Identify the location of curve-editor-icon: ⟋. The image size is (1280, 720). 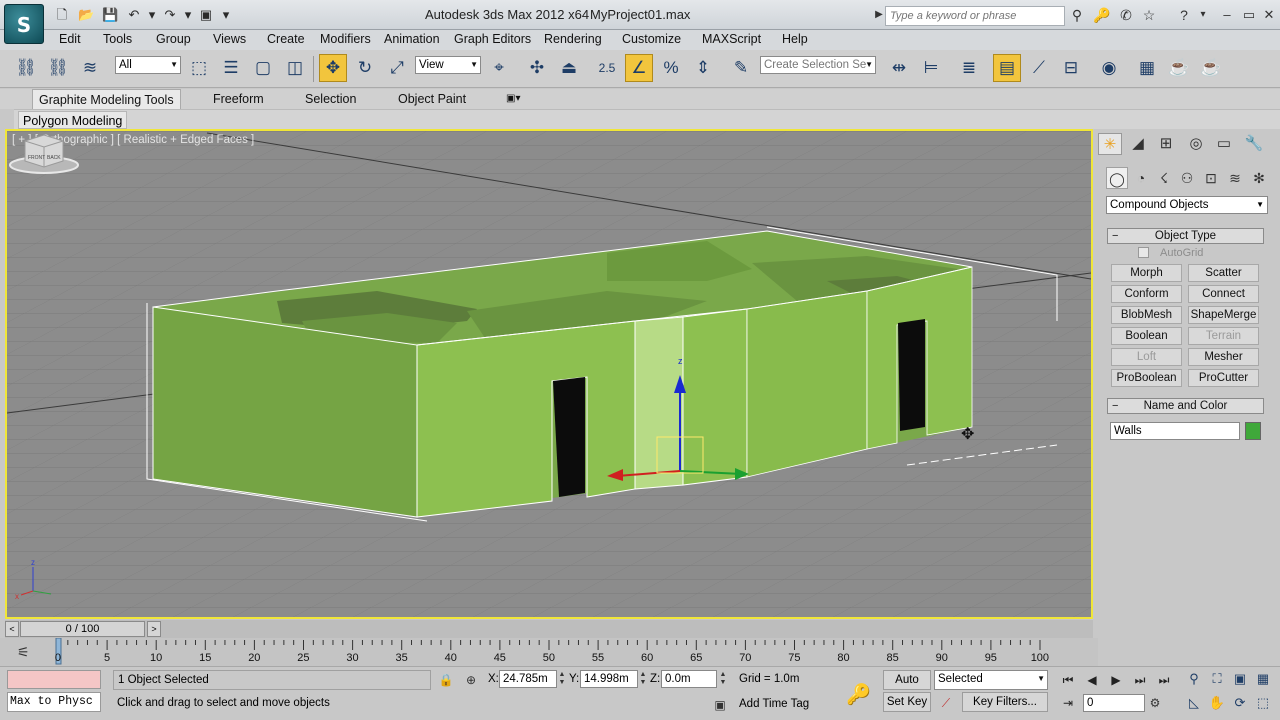
(1039, 68).